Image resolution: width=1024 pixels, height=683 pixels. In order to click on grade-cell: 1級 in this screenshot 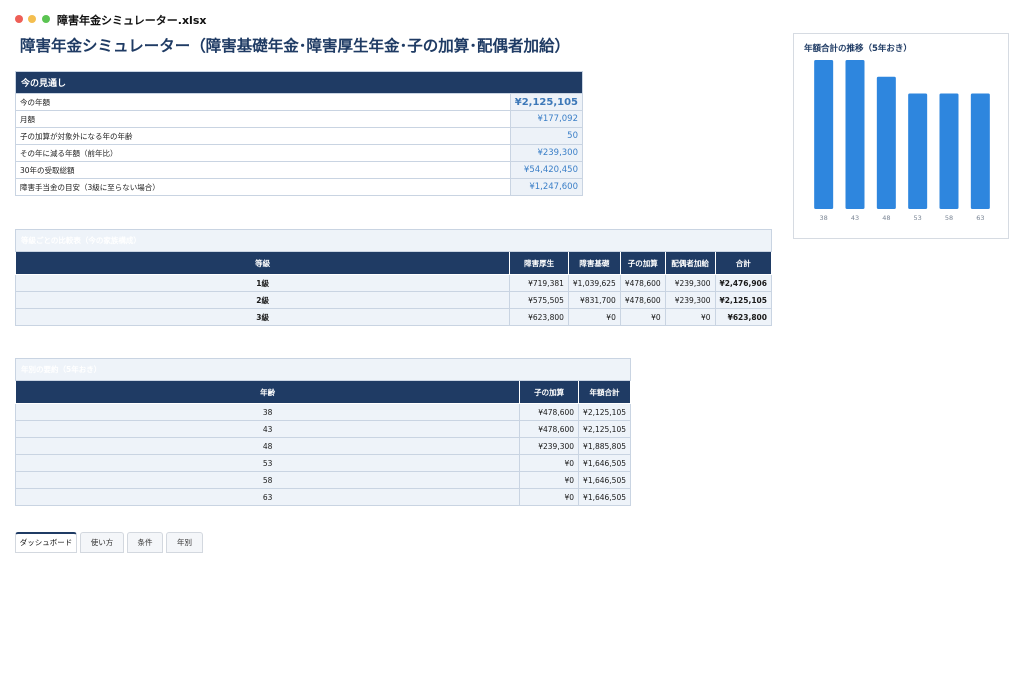, I will do `click(262, 283)`.